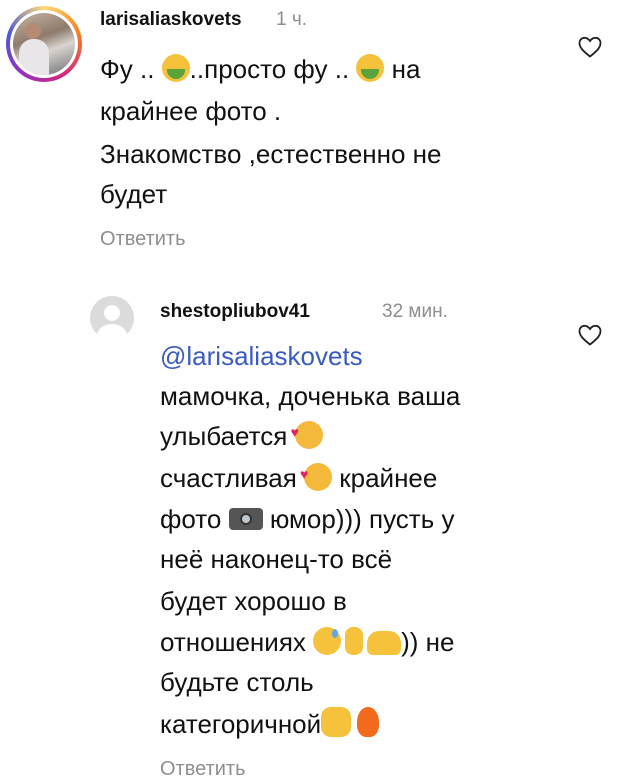 Image resolution: width=640 pixels, height=781 pixels. Describe the element at coordinates (134, 194) in the screenshot. I see `comment-text-line: будет` at that location.